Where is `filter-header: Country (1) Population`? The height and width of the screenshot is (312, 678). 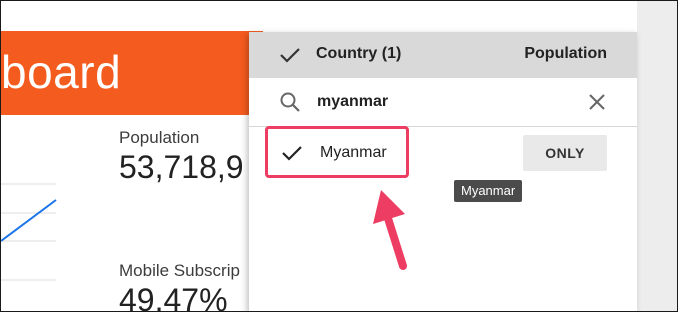 filter-header: Country (1) Population is located at coordinates (443, 55).